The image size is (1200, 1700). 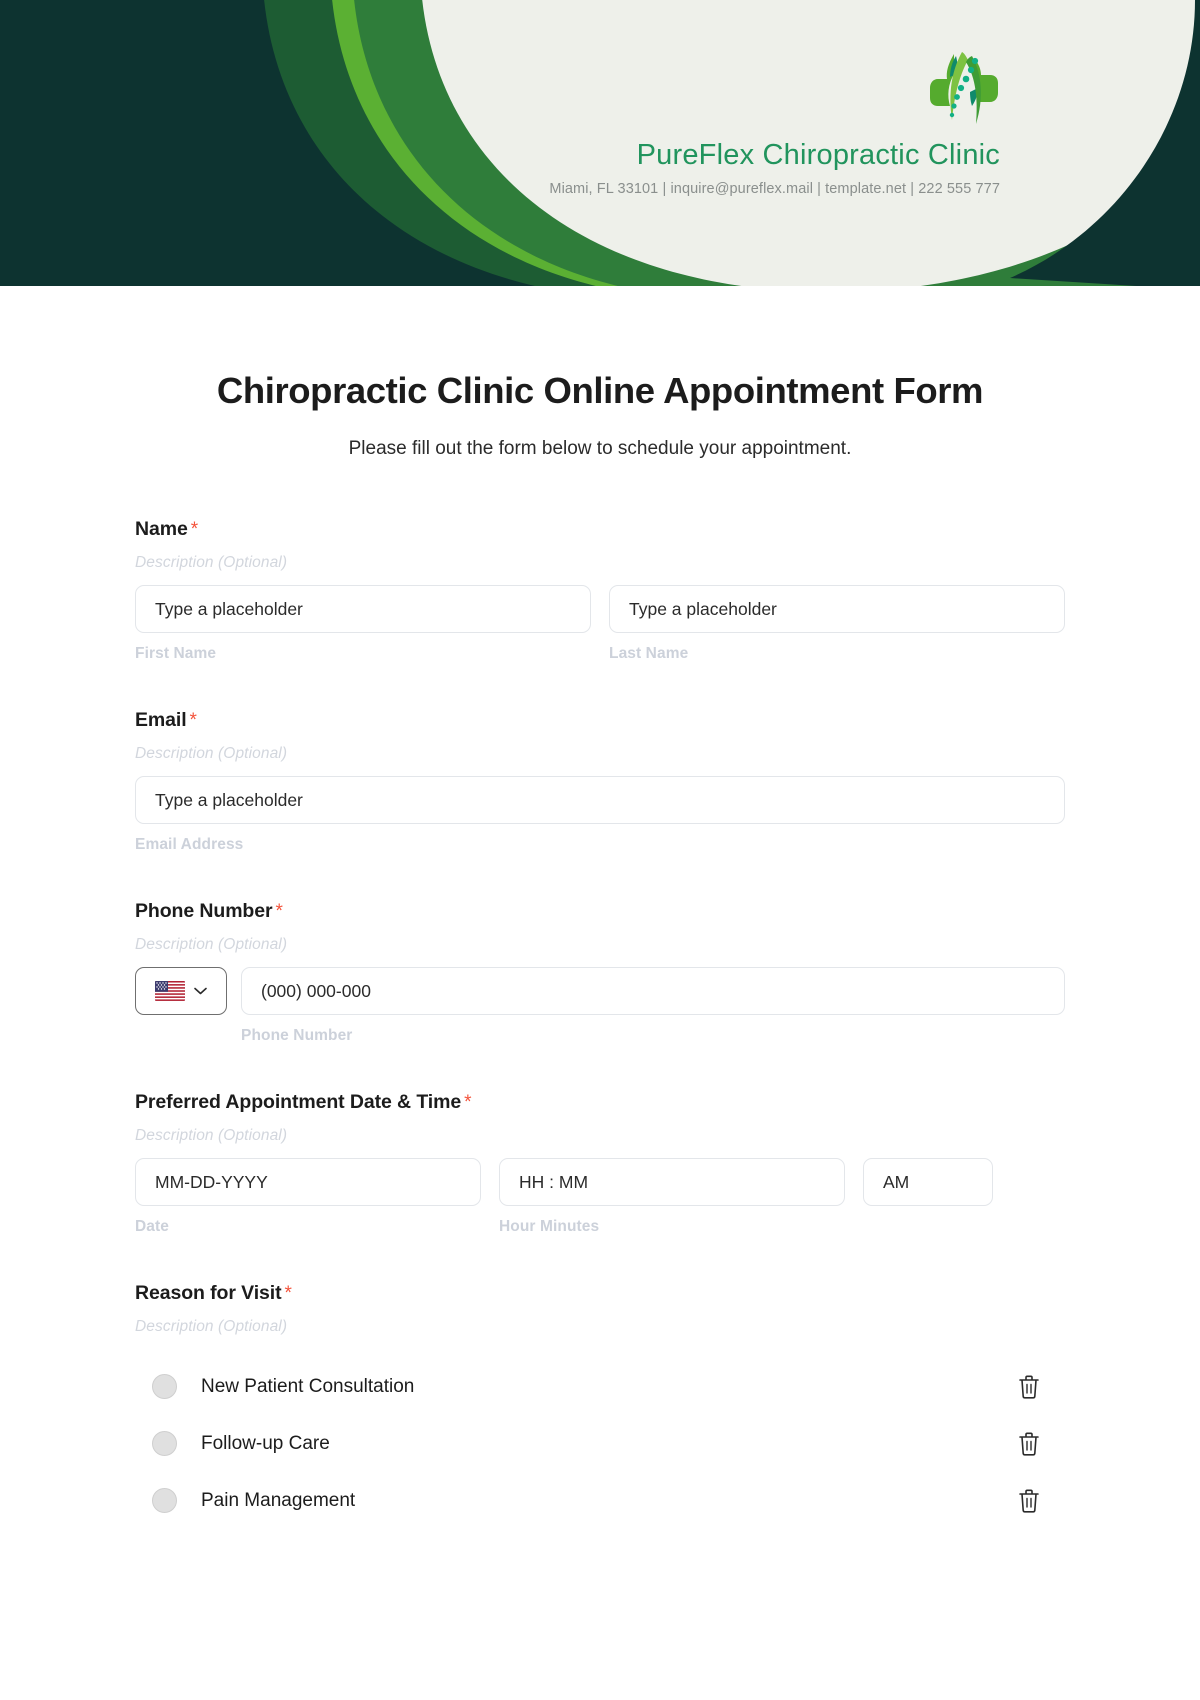 What do you see at coordinates (211, 1326) in the screenshot?
I see `field-reason-description: Description (Optional)` at bounding box center [211, 1326].